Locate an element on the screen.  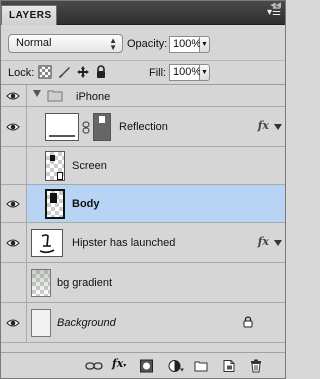
layer-row: Hipster has launched fx is located at coordinates (143, 243).